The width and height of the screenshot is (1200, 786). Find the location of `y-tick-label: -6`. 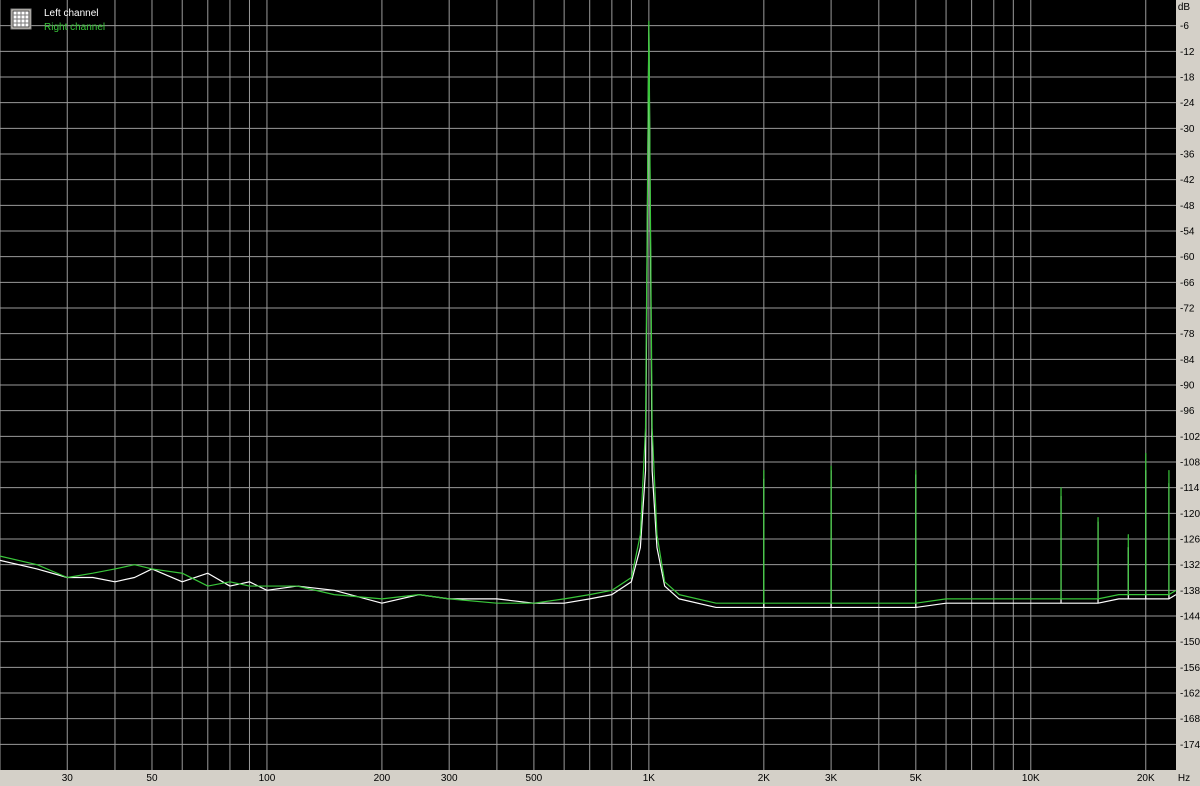

y-tick-label: -6 is located at coordinates (1184, 26).